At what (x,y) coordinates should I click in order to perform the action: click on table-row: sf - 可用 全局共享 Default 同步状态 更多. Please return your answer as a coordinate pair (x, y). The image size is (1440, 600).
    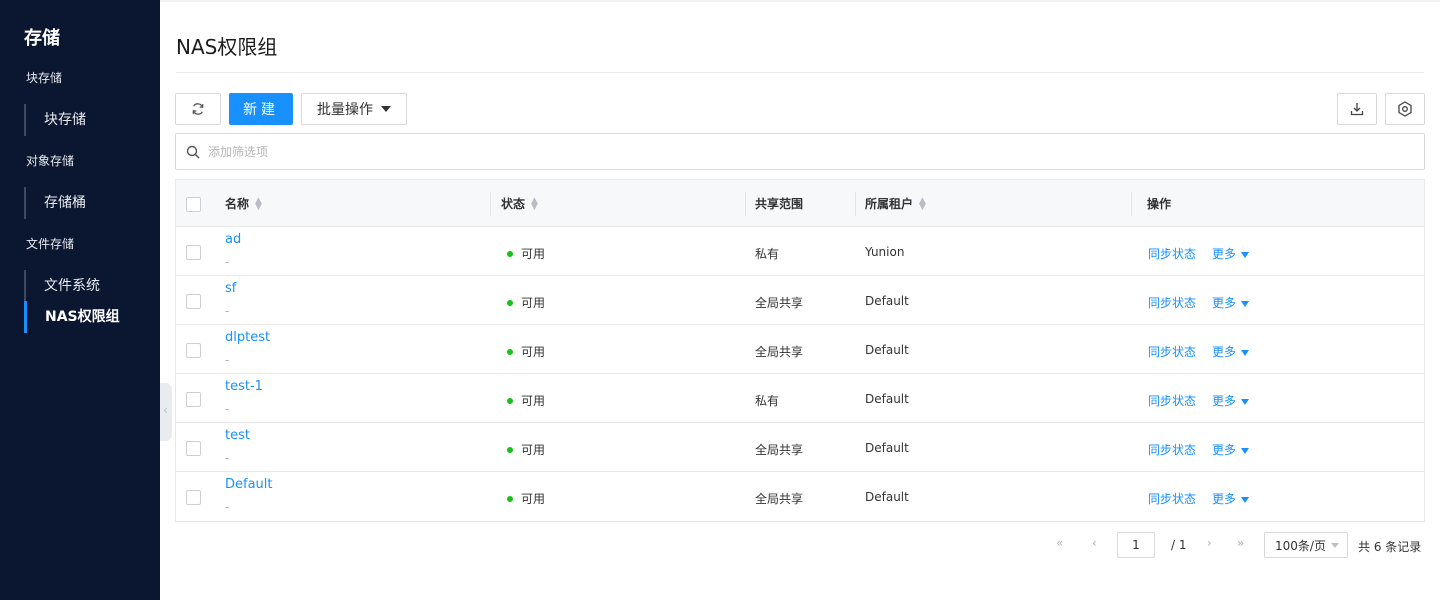
    Looking at the image, I should click on (800, 300).